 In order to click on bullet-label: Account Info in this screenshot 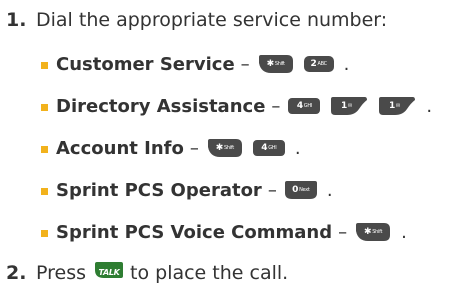, I will do `click(120, 148)`.